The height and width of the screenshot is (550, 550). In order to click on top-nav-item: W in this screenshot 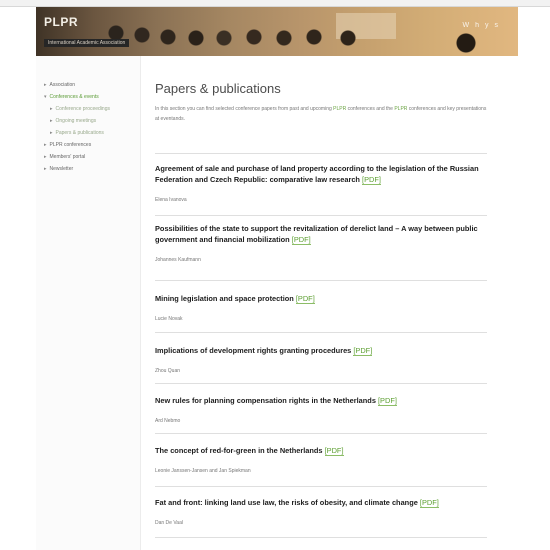, I will do `click(465, 25)`.